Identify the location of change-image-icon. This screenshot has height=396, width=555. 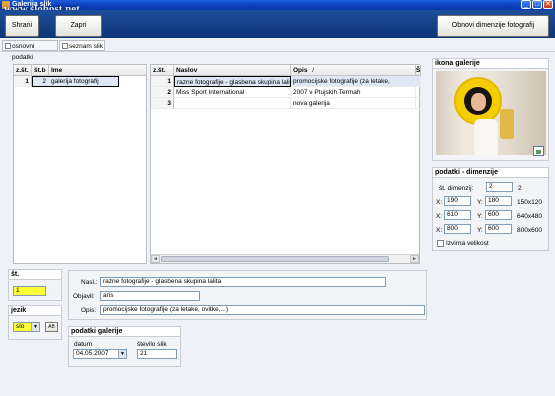
(538, 151).